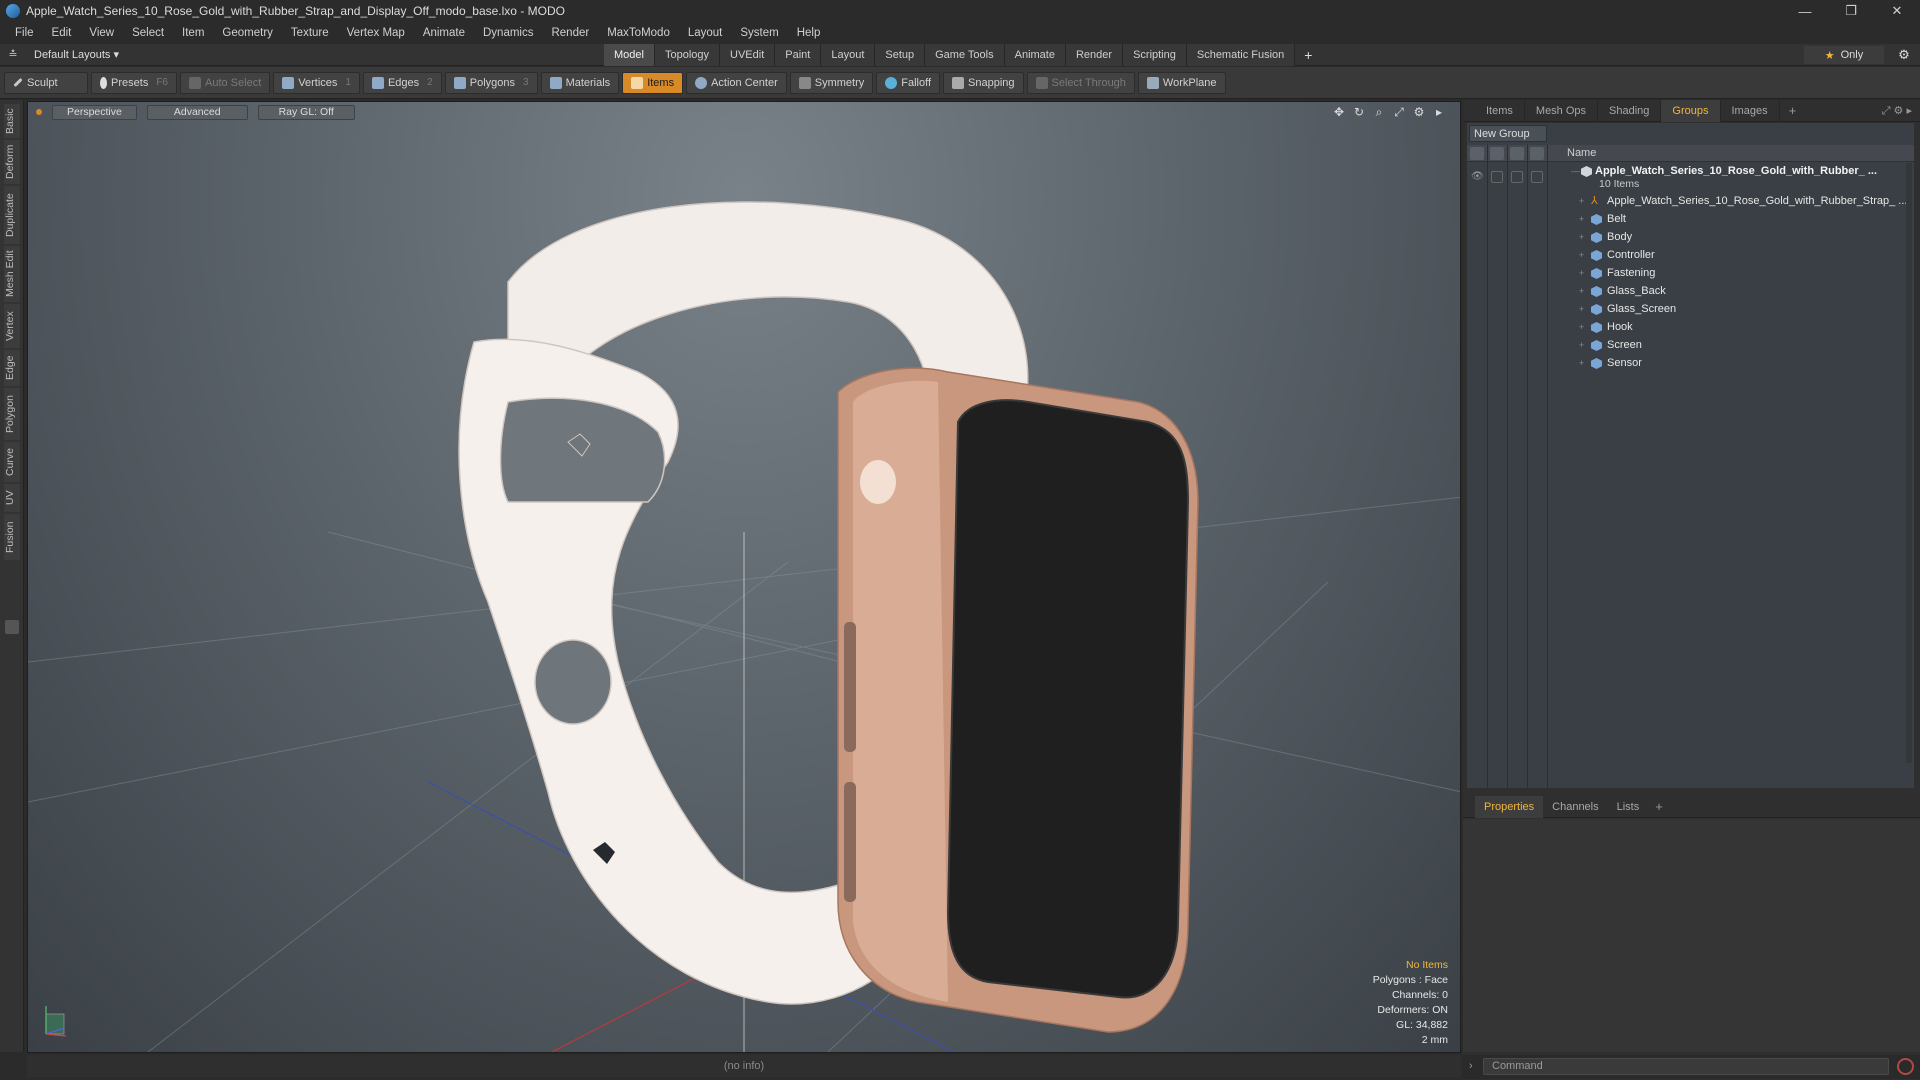 This screenshot has height=1080, width=1920. I want to click on sidebar-tab-curve: Curve, so click(12, 462).